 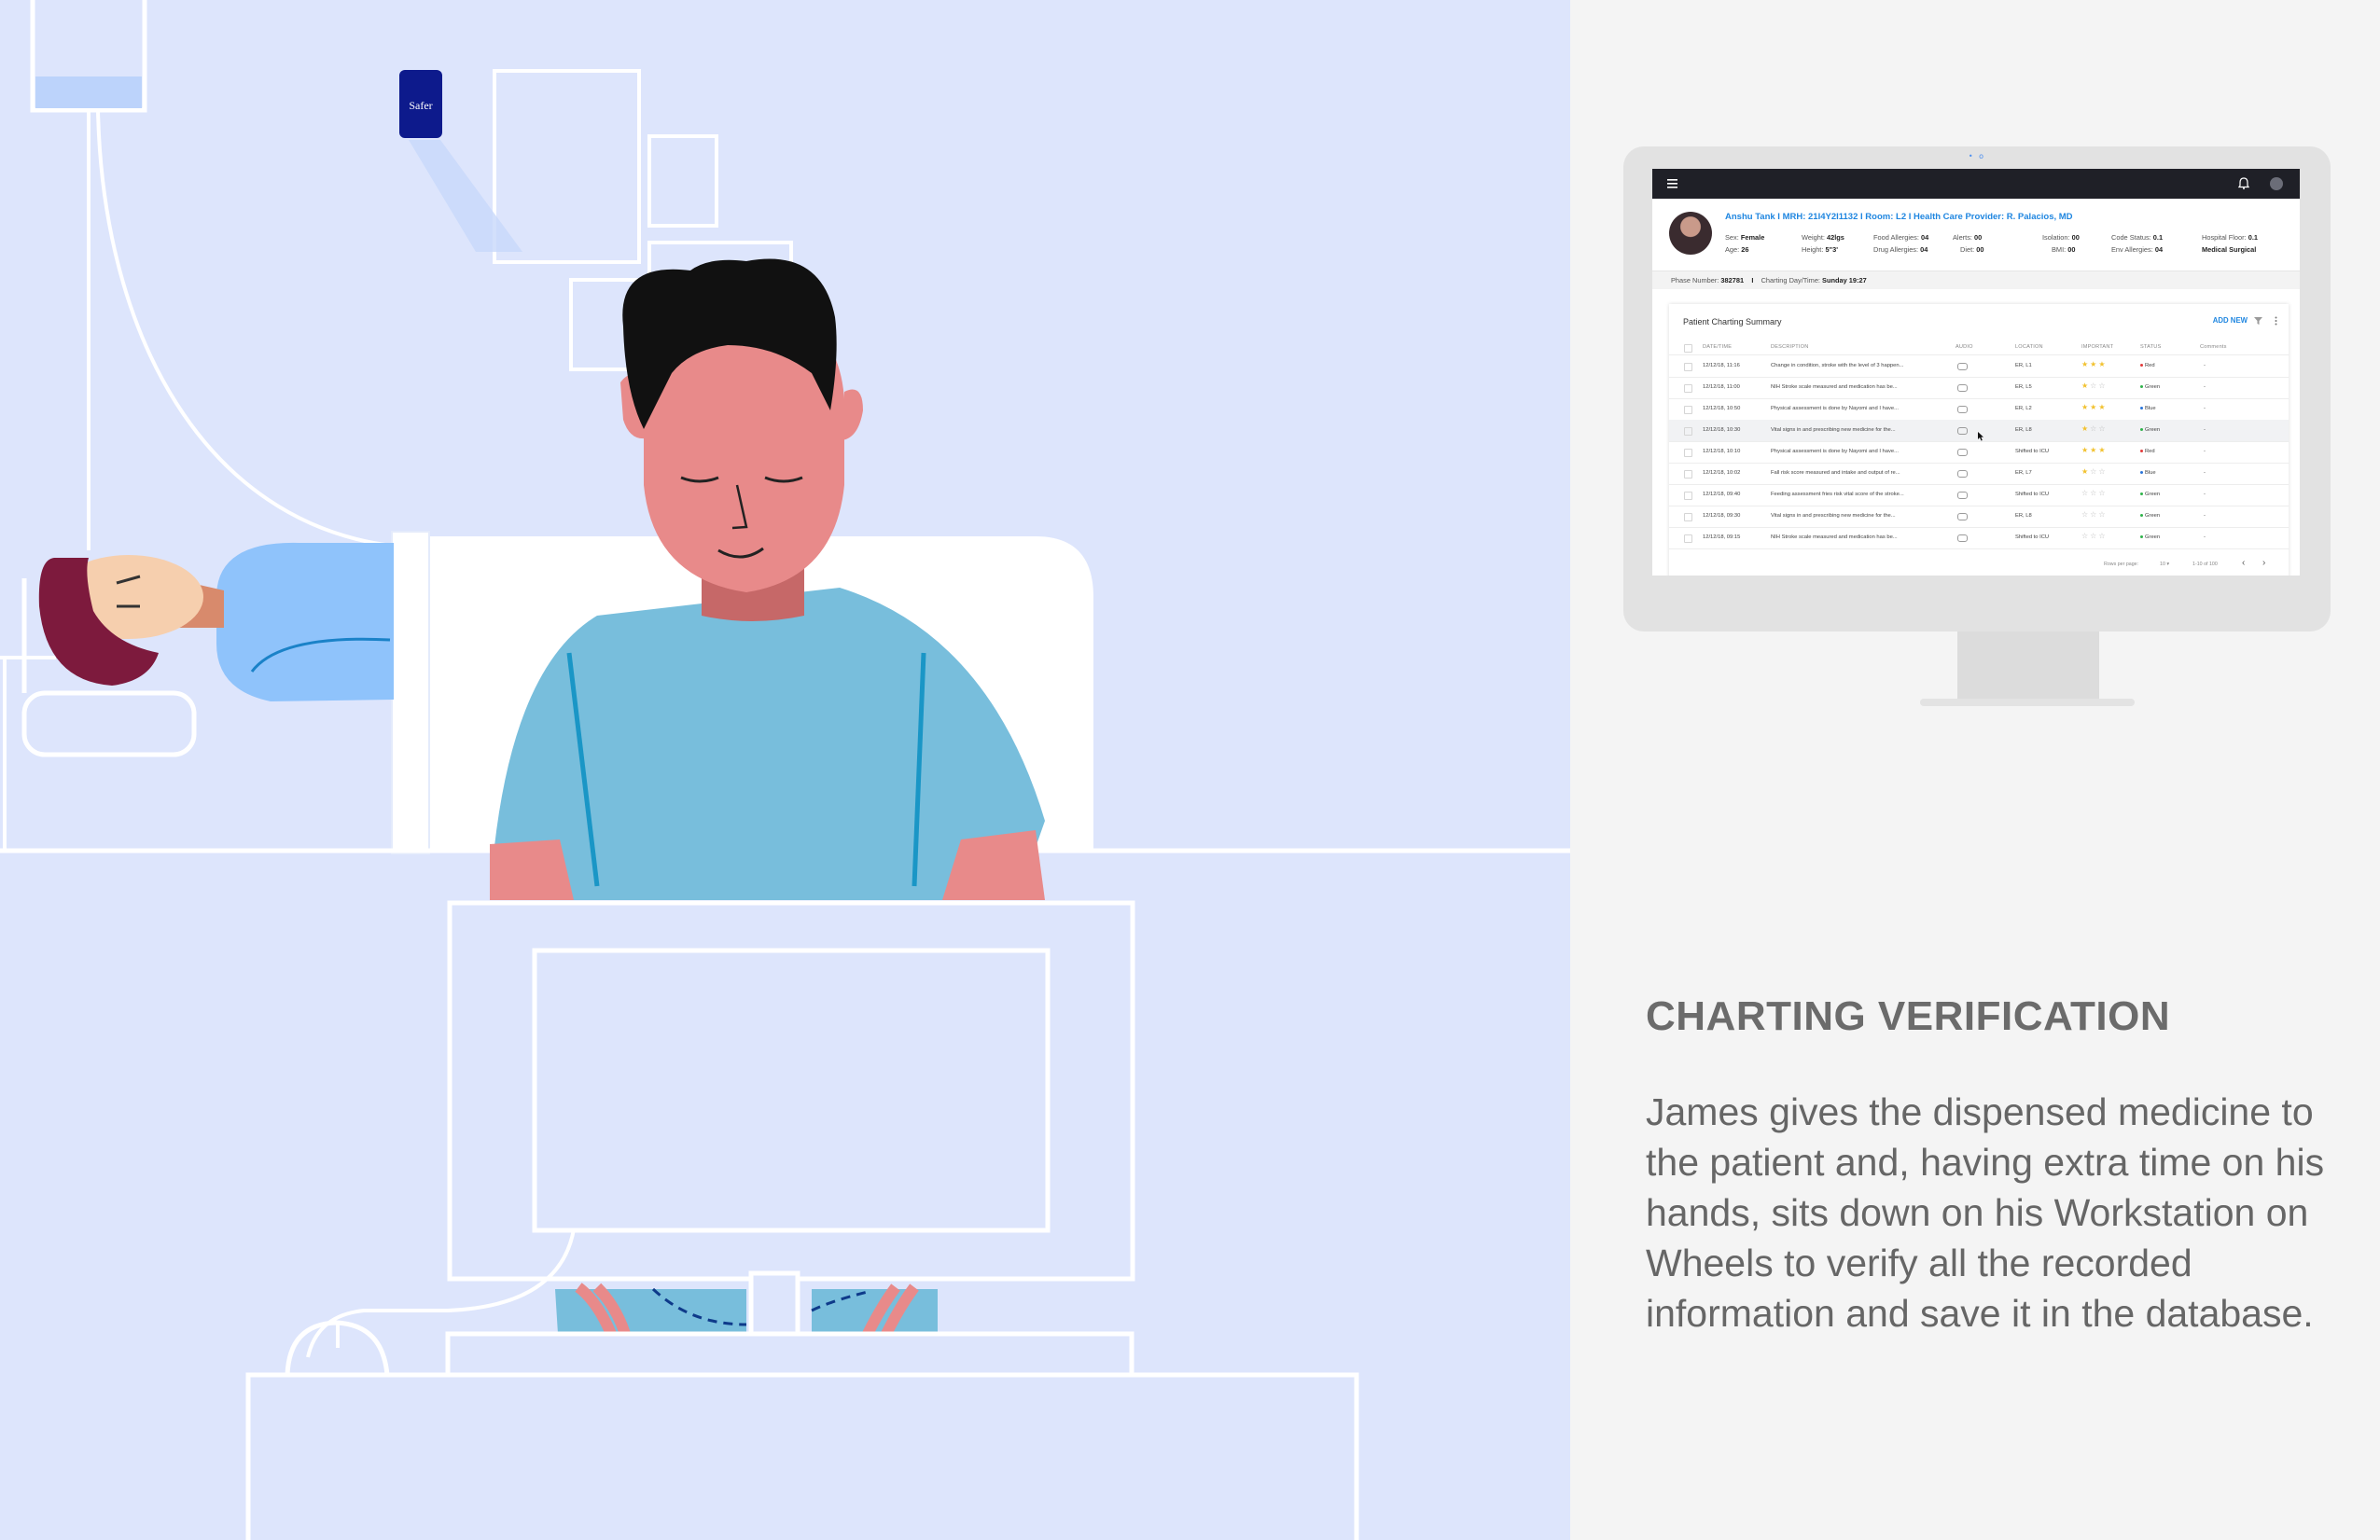 I want to click on row-location: ER, L5, so click(x=2024, y=387).